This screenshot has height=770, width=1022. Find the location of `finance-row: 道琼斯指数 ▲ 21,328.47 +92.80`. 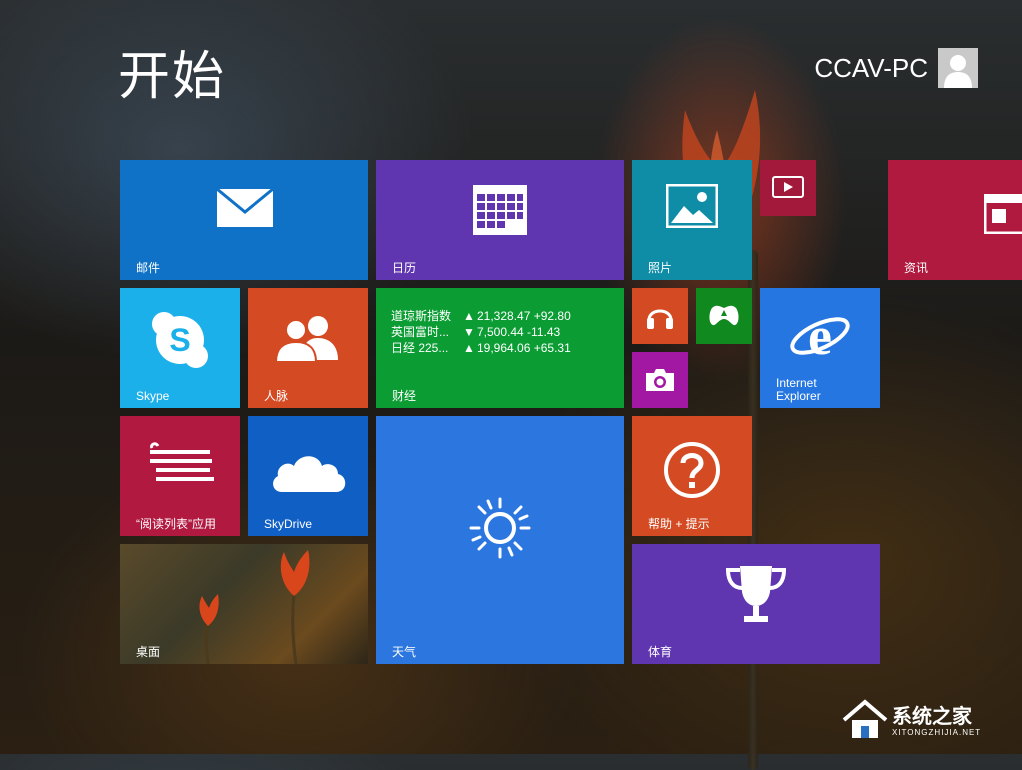

finance-row: 道琼斯指数 ▲ 21,328.47 +92.80 is located at coordinates (481, 316).